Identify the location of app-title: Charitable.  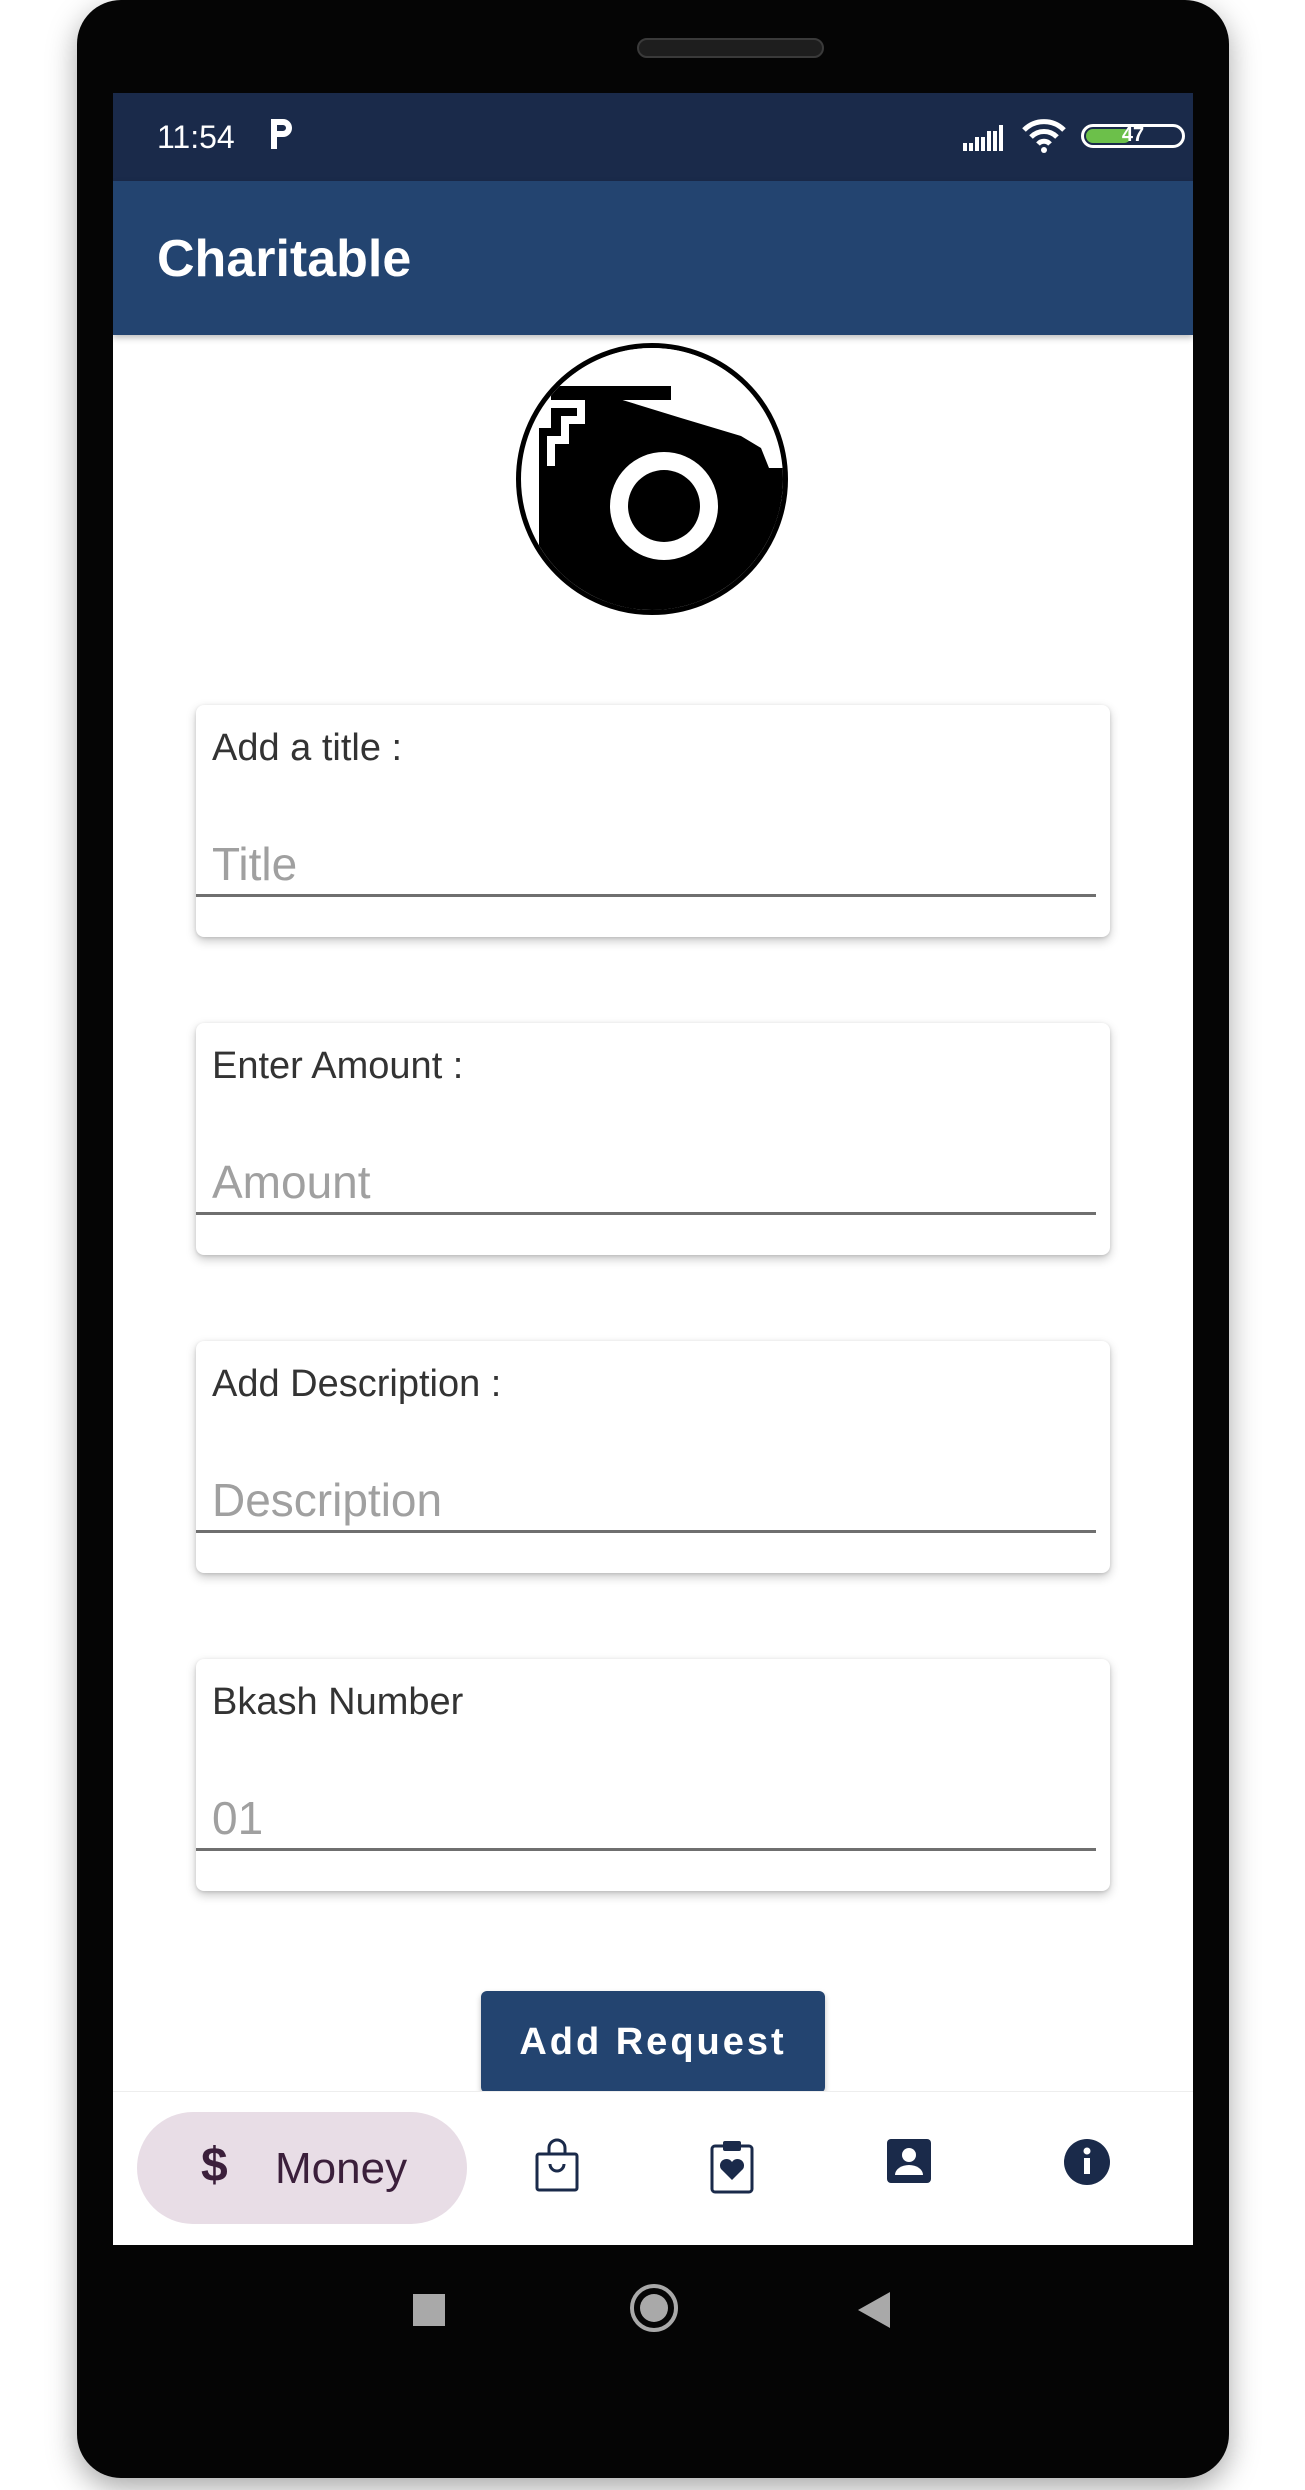
(284, 259).